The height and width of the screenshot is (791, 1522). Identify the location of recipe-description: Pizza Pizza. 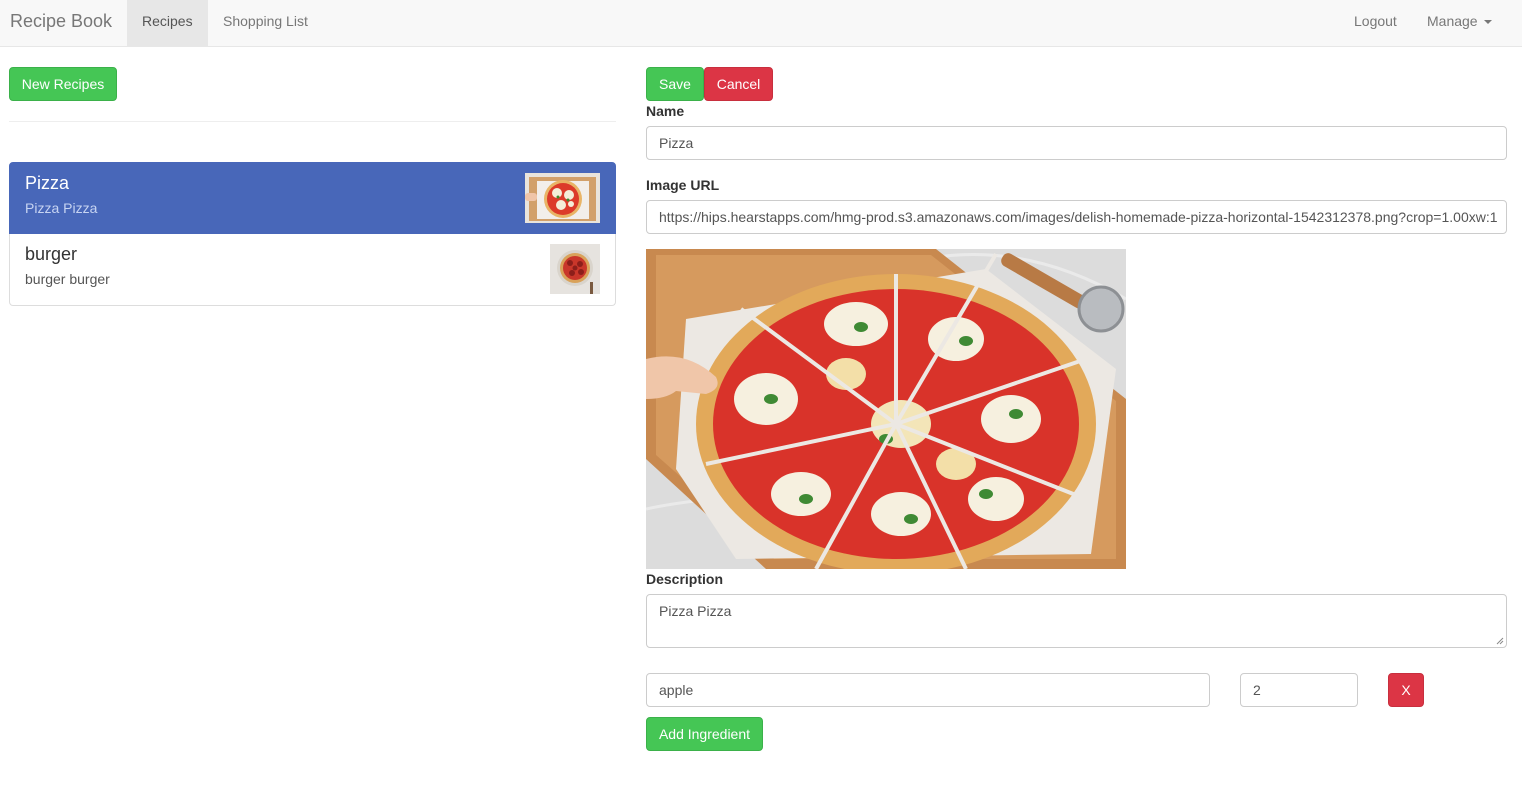
(61, 208).